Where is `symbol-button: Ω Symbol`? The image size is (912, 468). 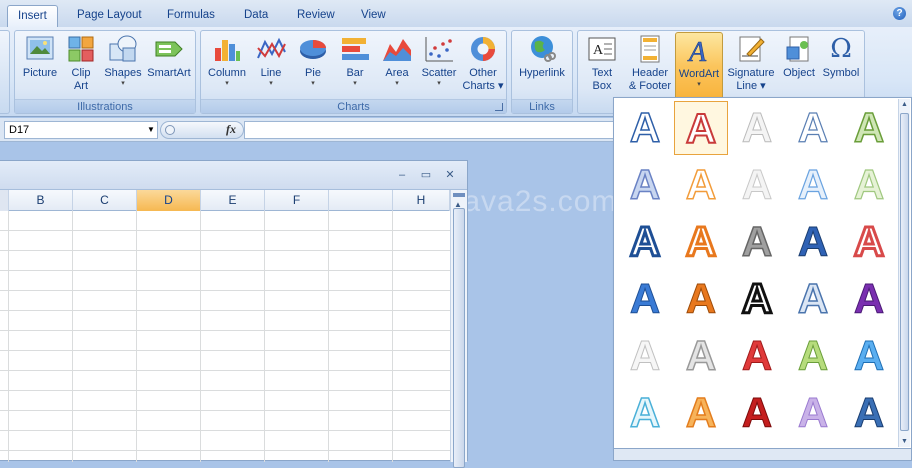 symbol-button: Ω Symbol is located at coordinates (841, 57).